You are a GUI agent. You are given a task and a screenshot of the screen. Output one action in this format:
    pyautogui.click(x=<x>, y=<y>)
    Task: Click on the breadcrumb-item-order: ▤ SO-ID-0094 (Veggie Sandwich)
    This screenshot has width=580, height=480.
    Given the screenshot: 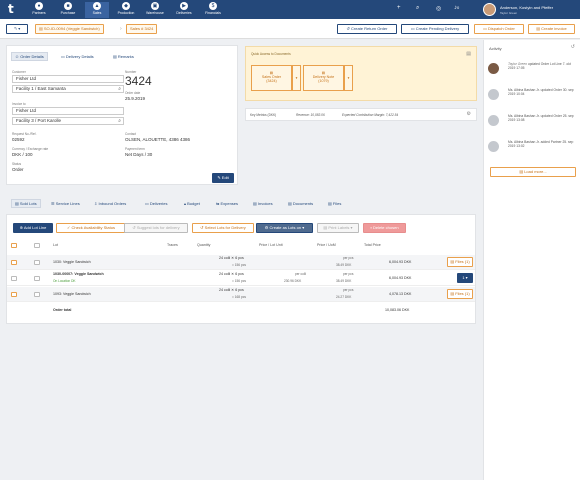 What is the action you would take?
    pyautogui.click(x=69, y=29)
    